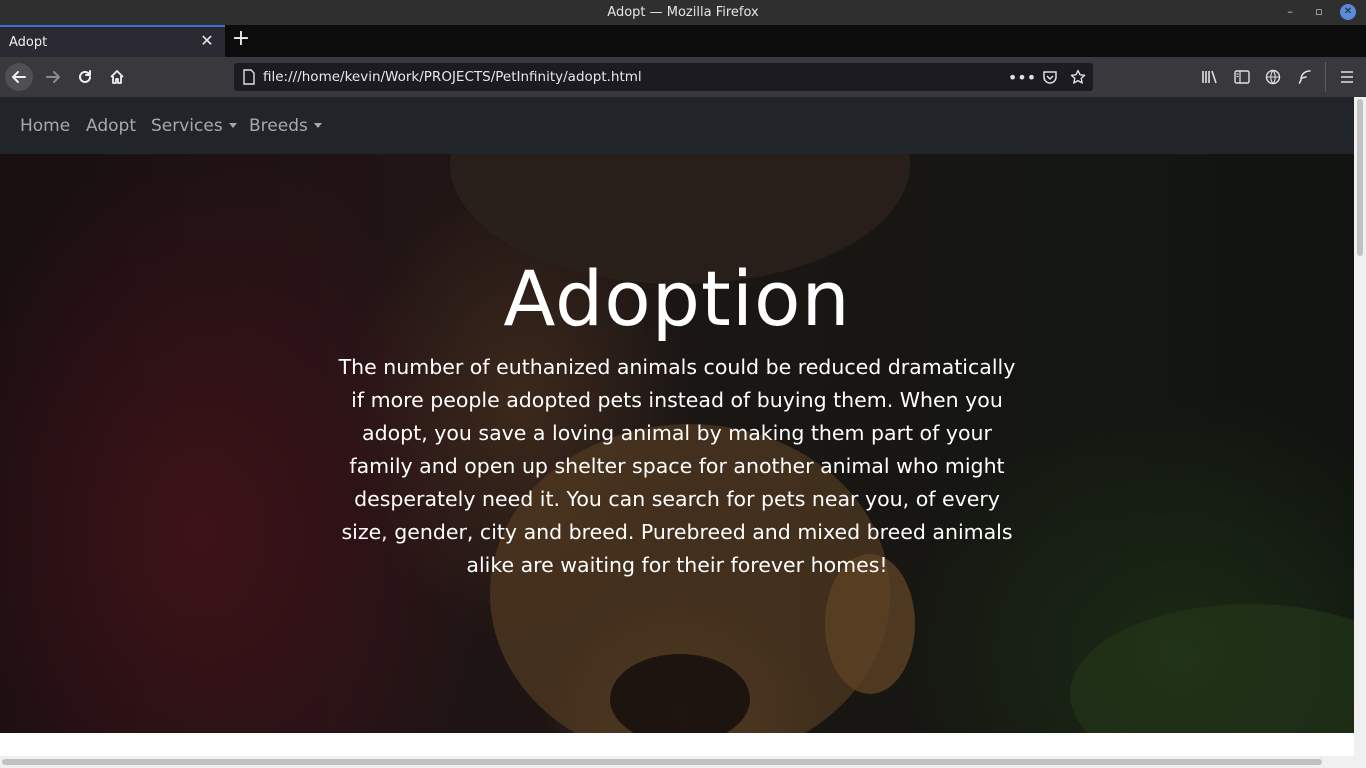 Image resolution: width=1366 pixels, height=768 pixels. I want to click on feather-extension-icon, so click(1305, 77).